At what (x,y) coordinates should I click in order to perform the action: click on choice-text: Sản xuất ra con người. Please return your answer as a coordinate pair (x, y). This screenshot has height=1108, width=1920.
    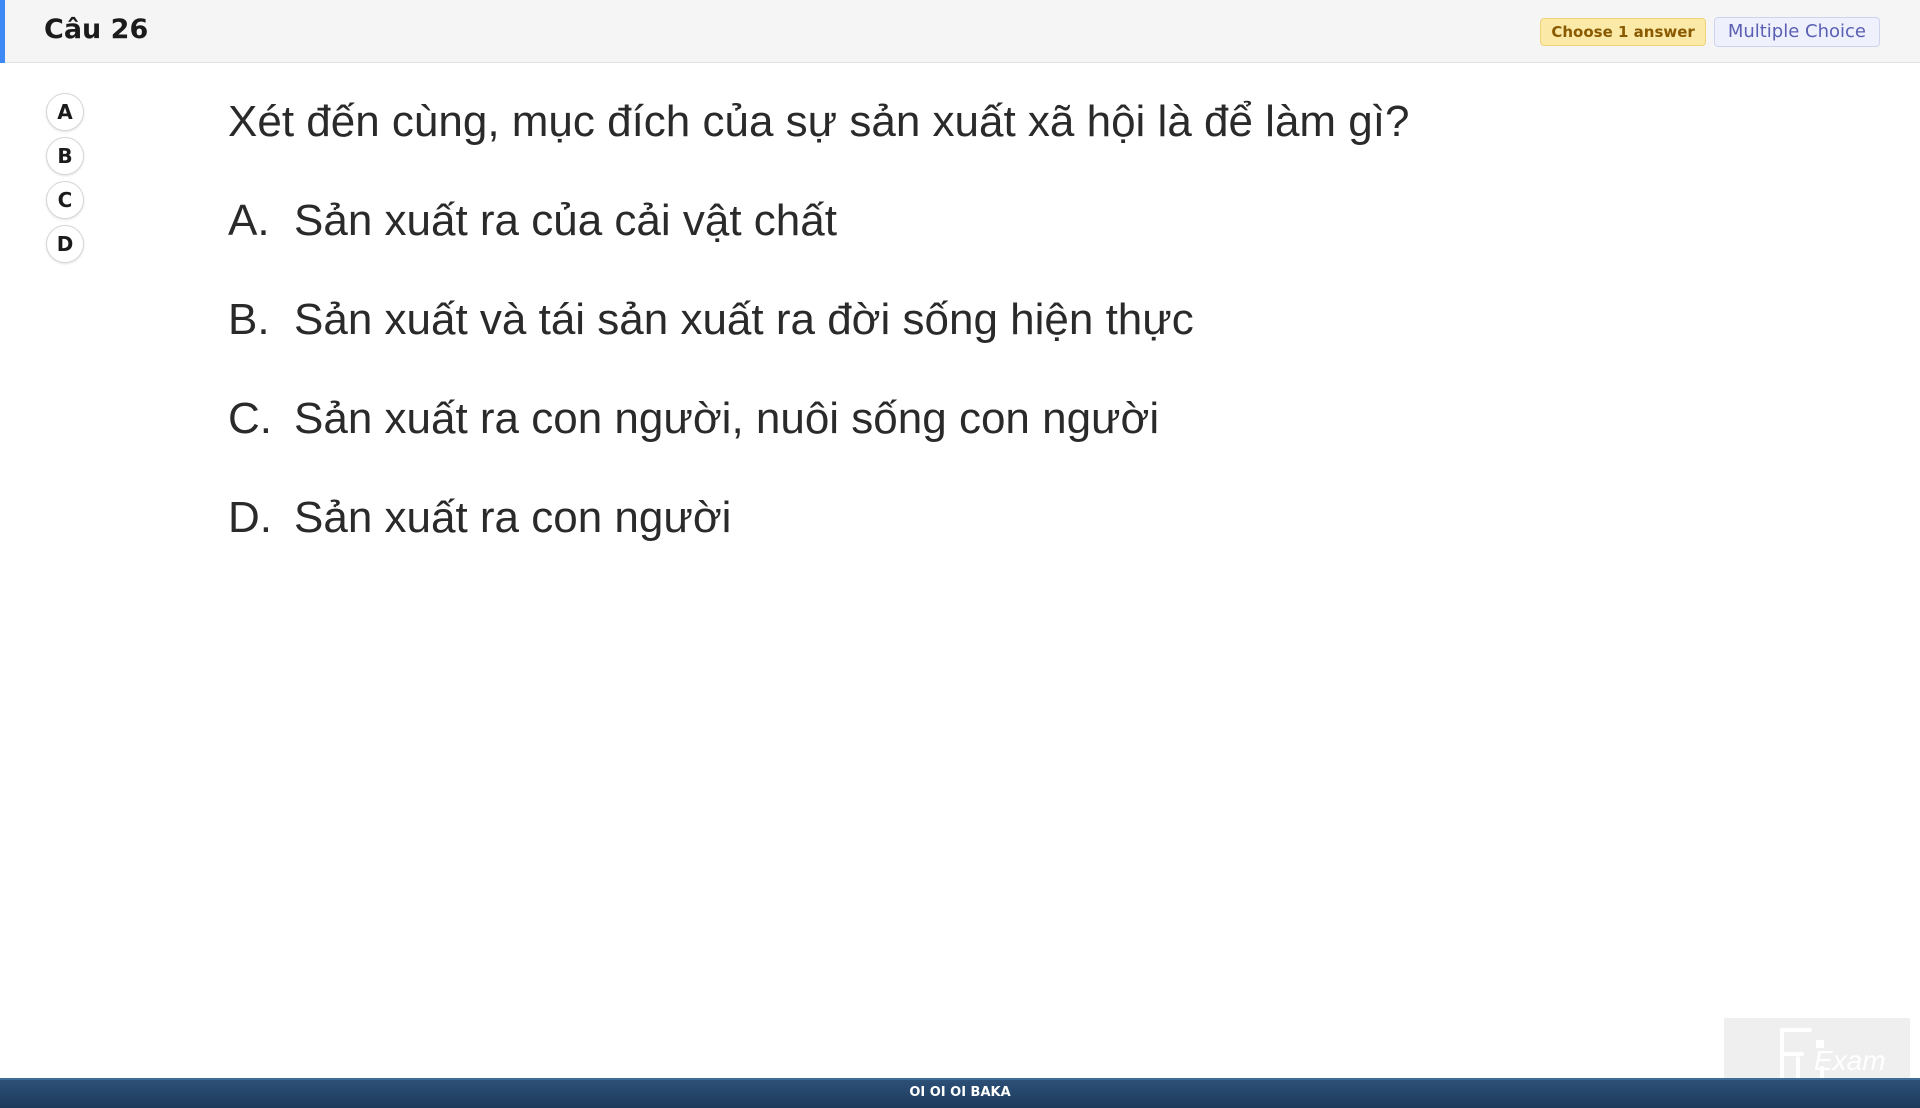
    Looking at the image, I should click on (513, 517).